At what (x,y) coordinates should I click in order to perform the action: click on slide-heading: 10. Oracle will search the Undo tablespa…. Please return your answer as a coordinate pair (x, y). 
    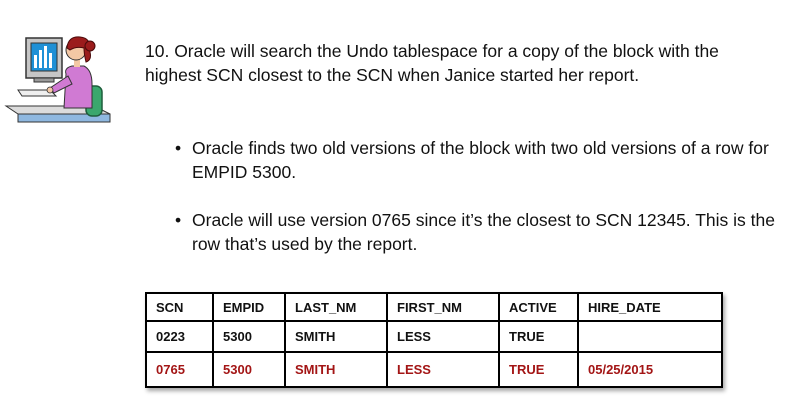
    Looking at the image, I should click on (432, 63).